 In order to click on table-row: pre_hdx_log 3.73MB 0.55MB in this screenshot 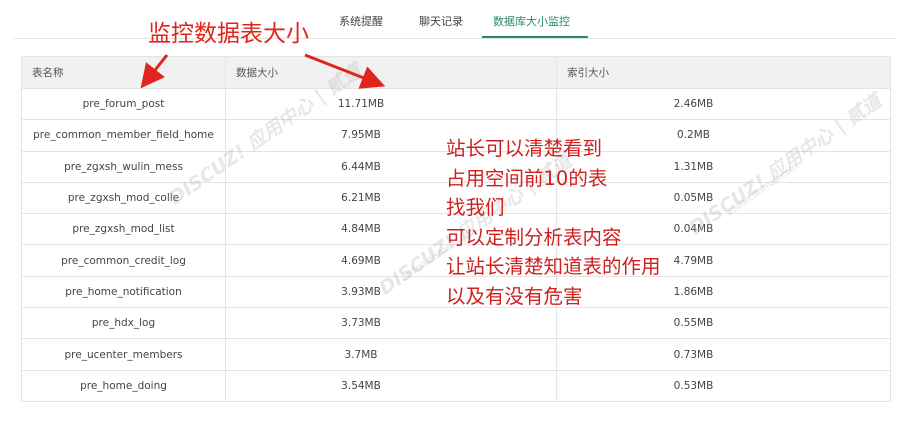, I will do `click(456, 323)`.